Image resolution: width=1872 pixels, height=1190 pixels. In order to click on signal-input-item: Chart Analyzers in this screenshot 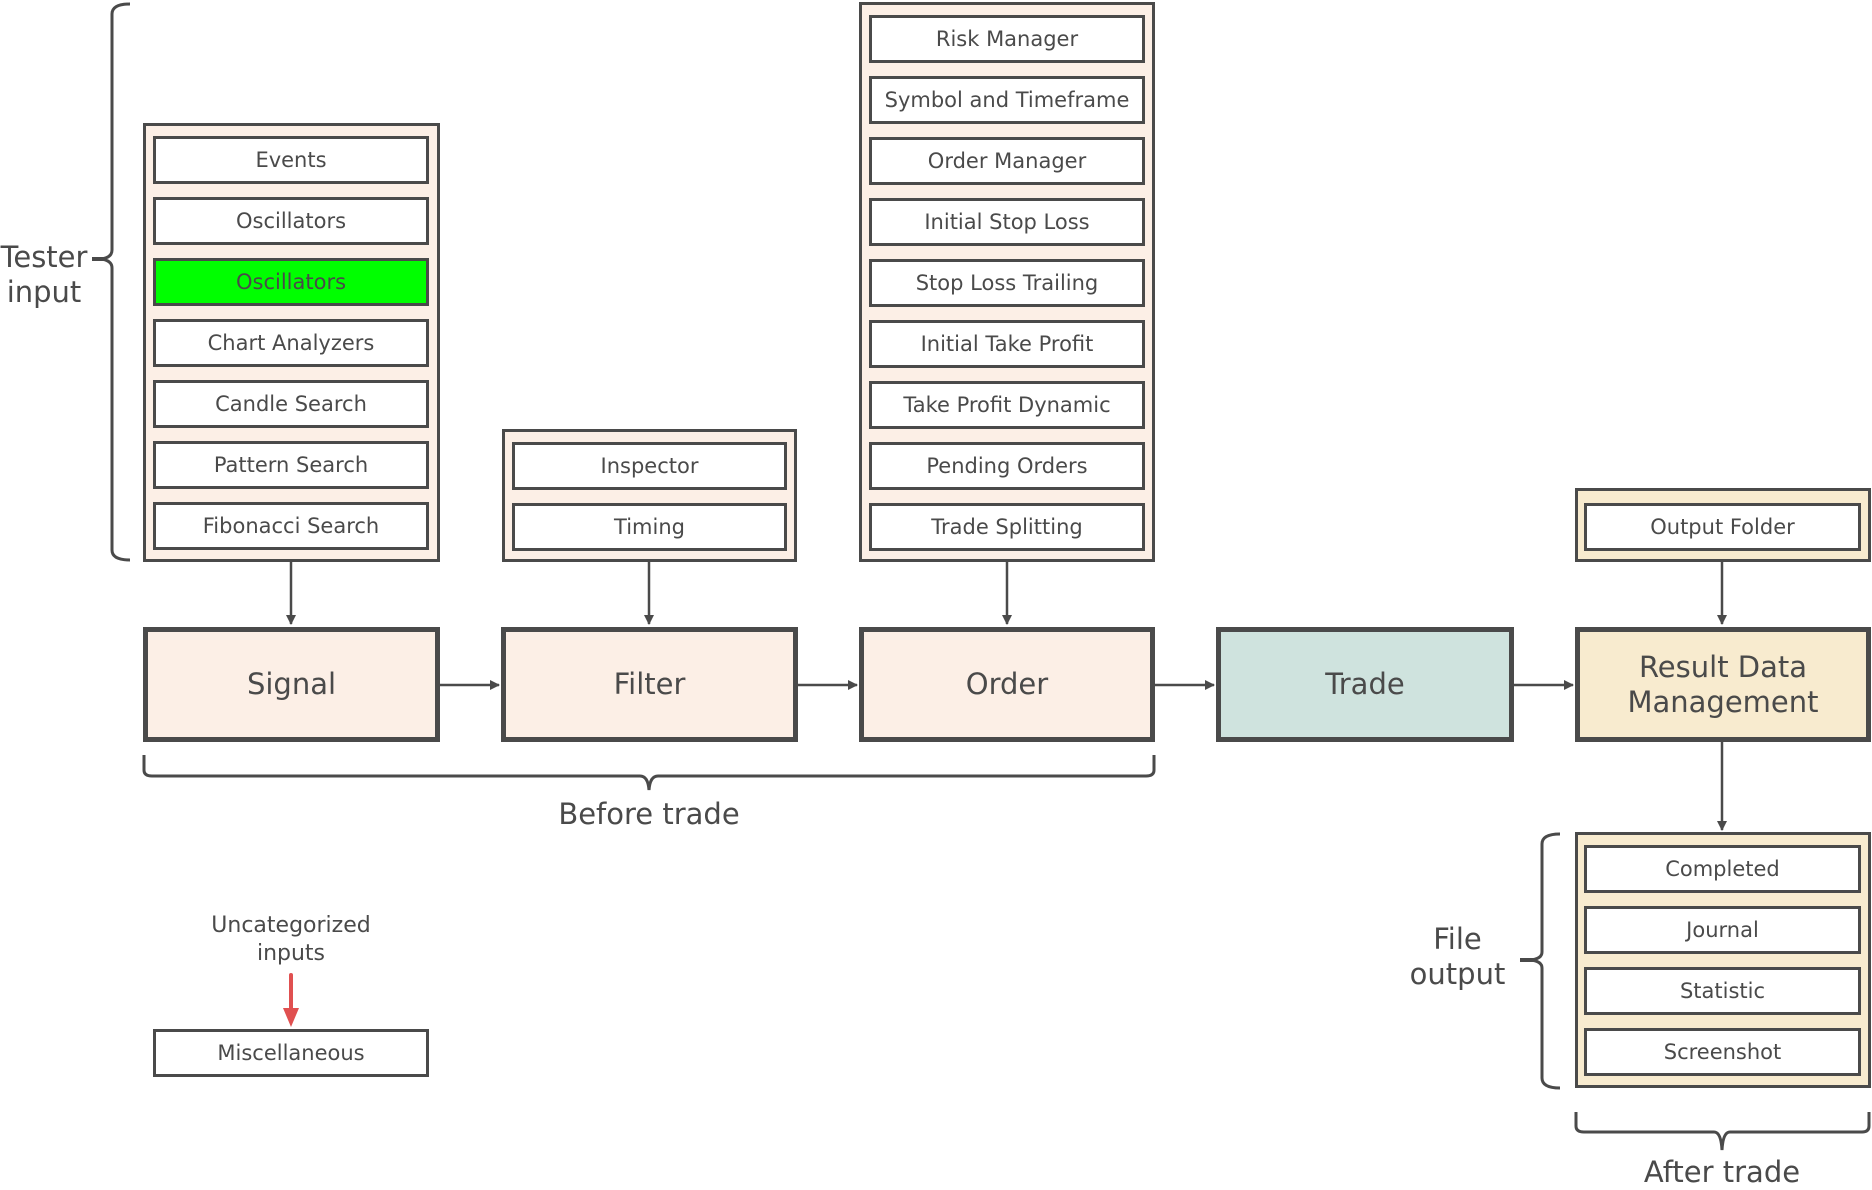, I will do `click(291, 343)`.